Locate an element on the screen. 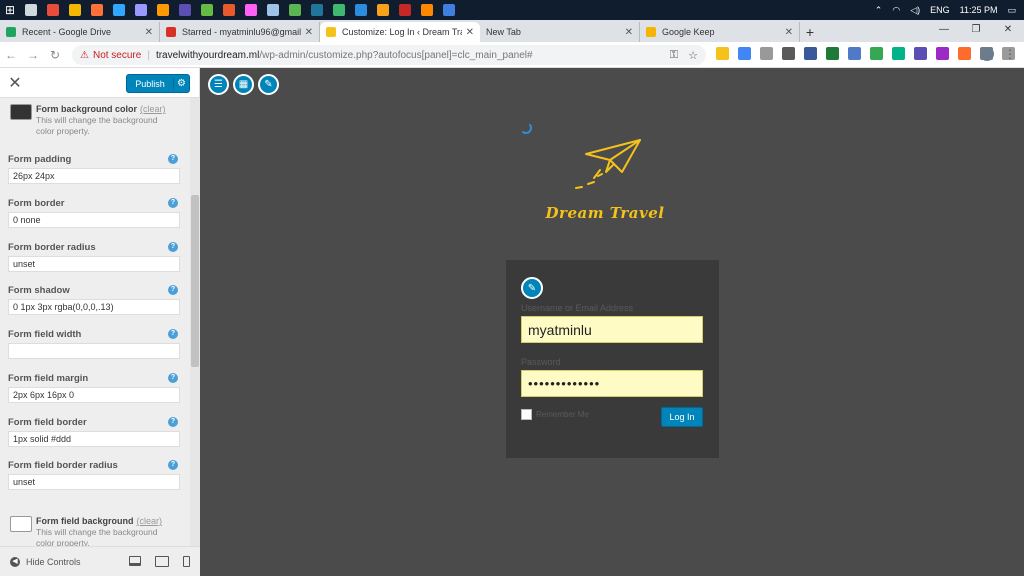  login-button: Log In is located at coordinates (682, 417).